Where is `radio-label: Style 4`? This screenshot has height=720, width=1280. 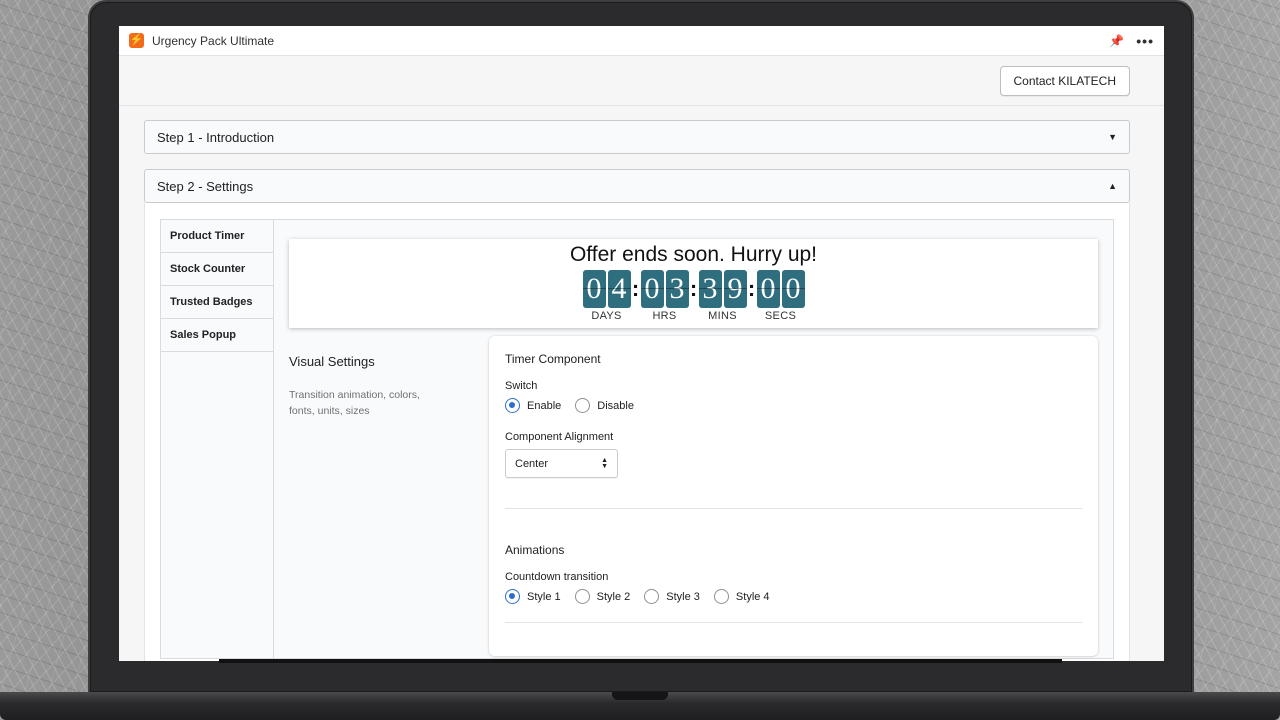
radio-label: Style 4 is located at coordinates (752, 596).